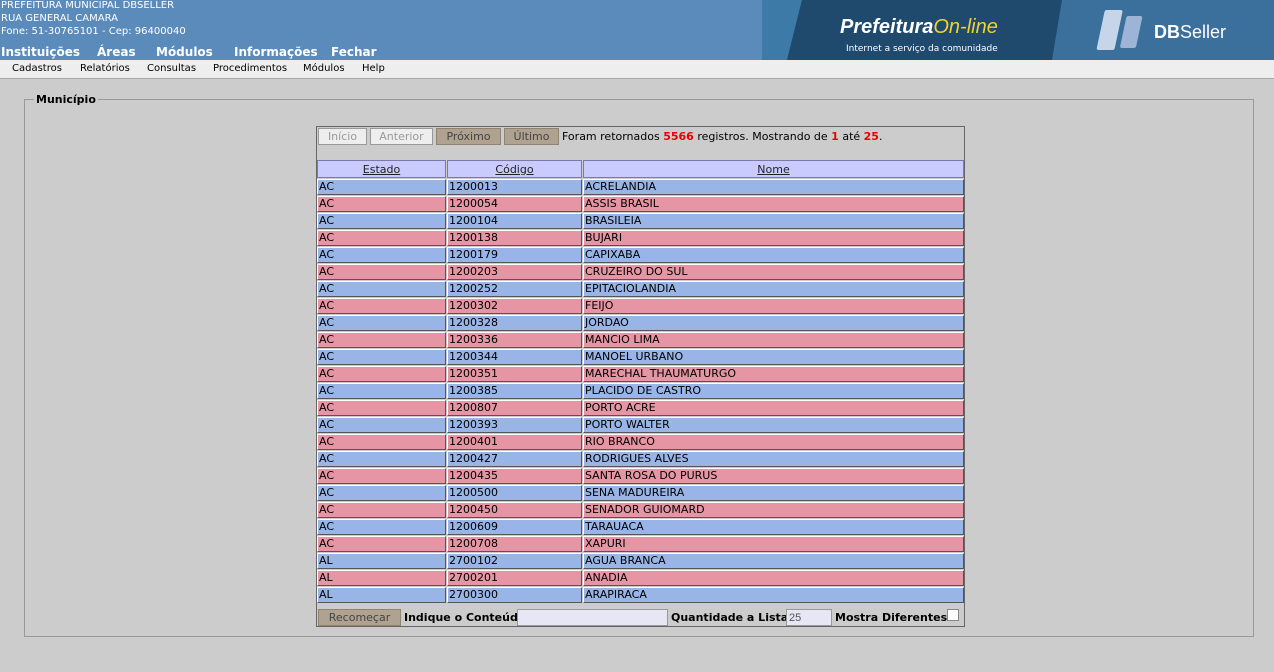 The image size is (1274, 672). Describe the element at coordinates (773, 187) in the screenshot. I see `cell-nome: ACRELANDIA` at that location.